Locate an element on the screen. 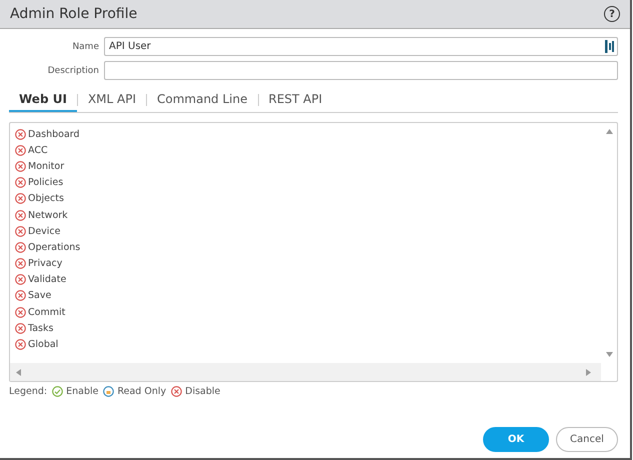 The height and width of the screenshot is (460, 633). horizontal-scrollbar is located at coordinates (305, 372).